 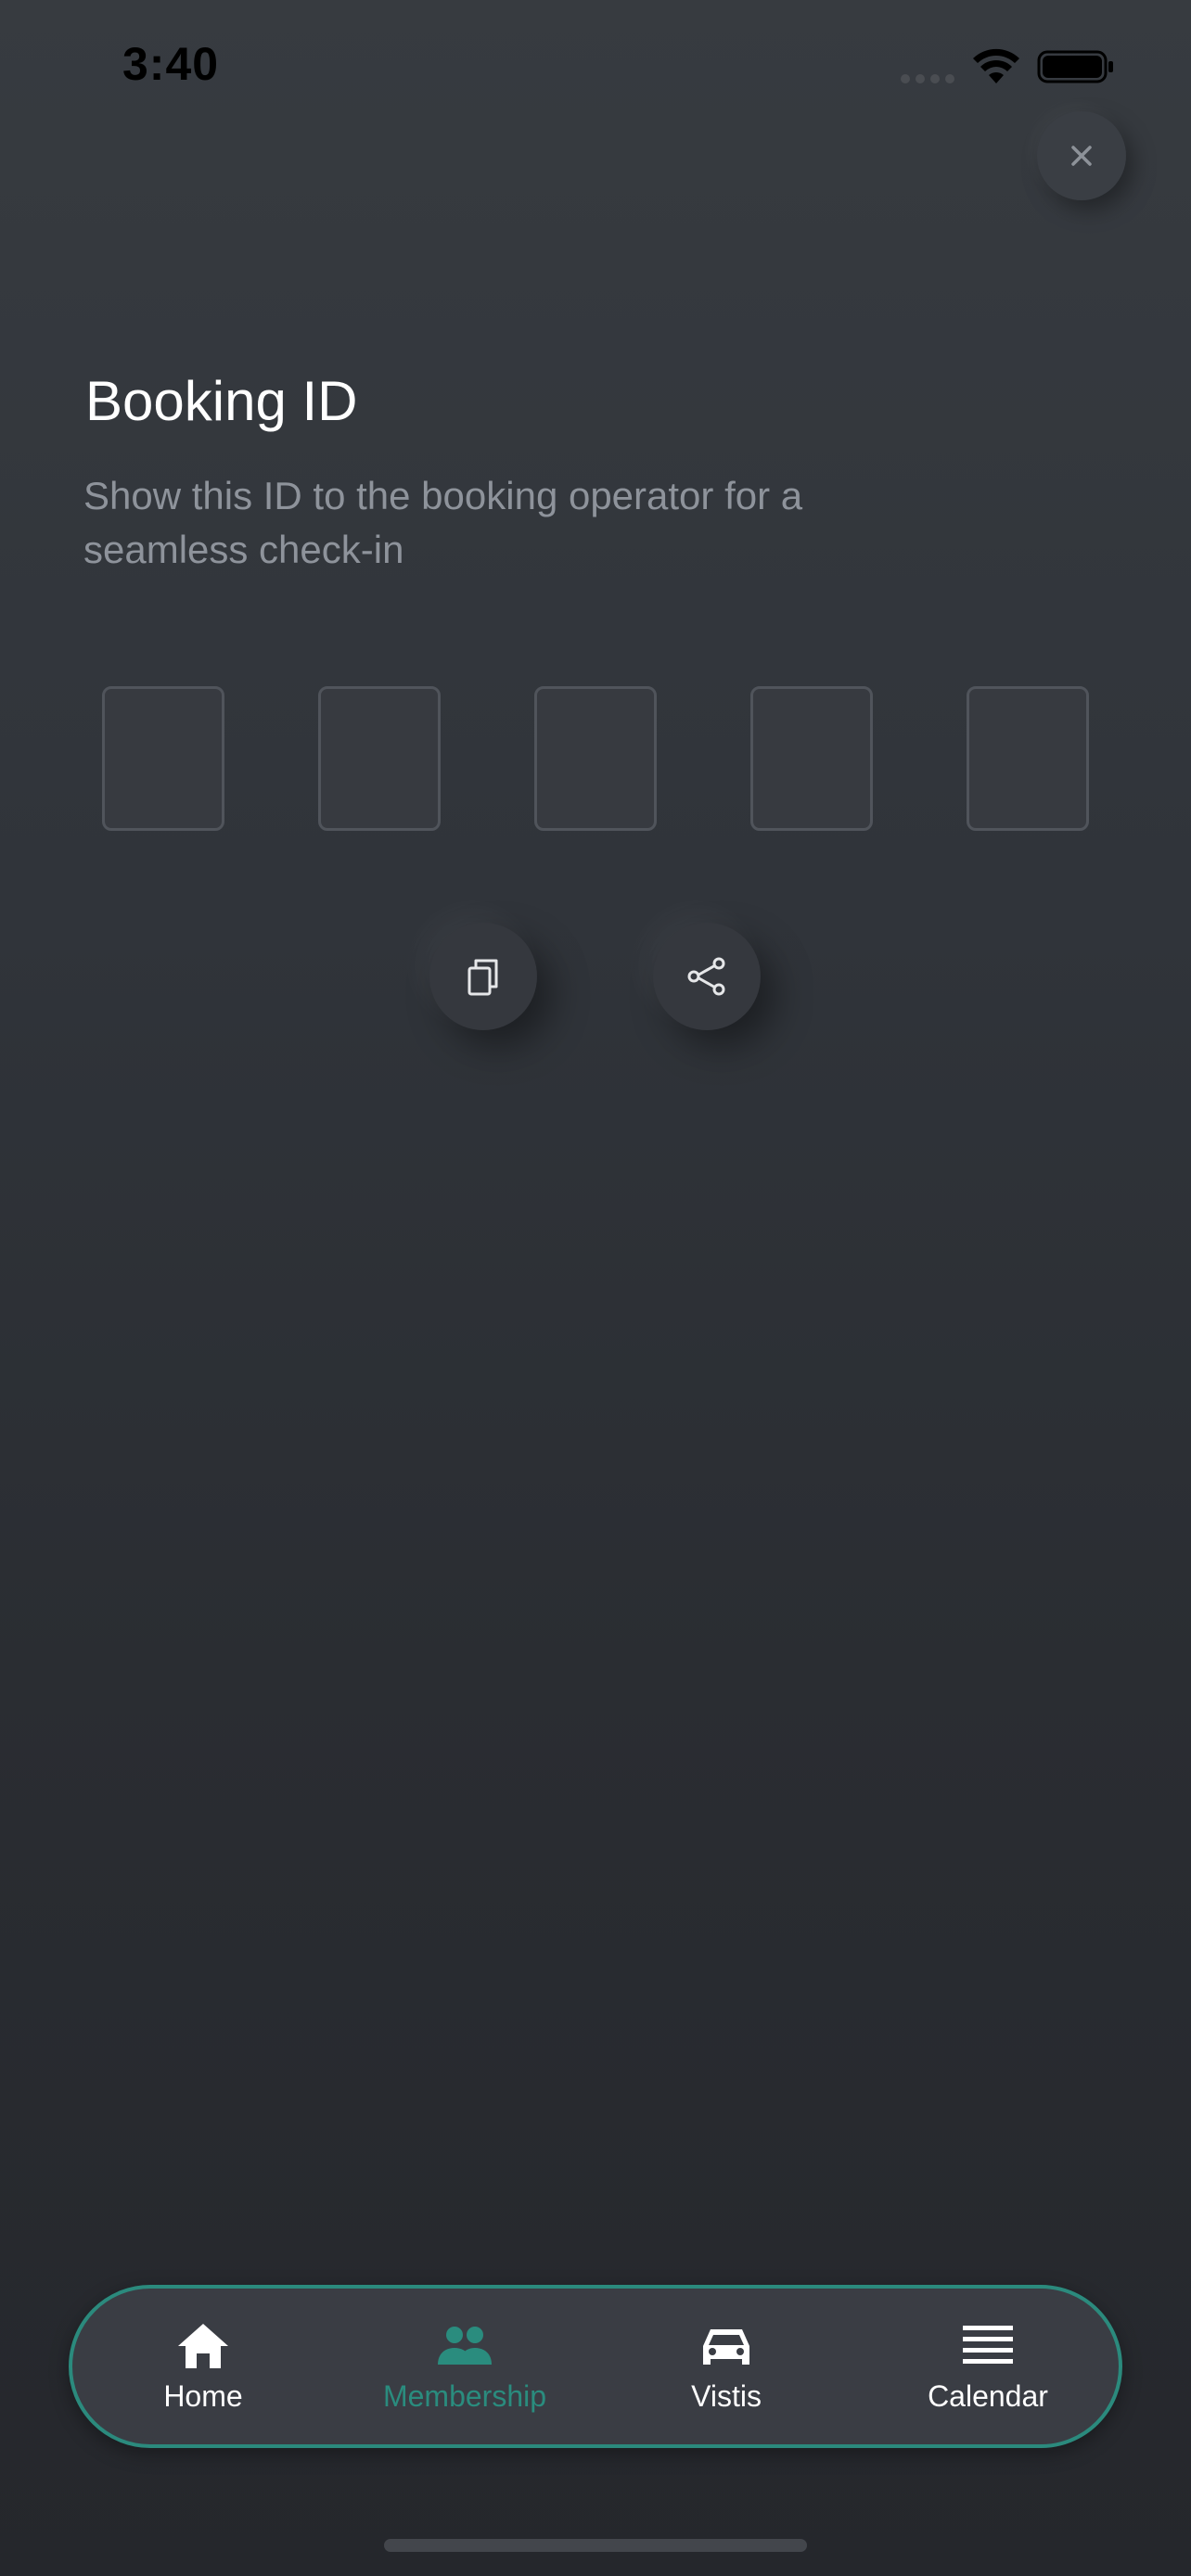 What do you see at coordinates (996, 66) in the screenshot?
I see `wifi-icon` at bounding box center [996, 66].